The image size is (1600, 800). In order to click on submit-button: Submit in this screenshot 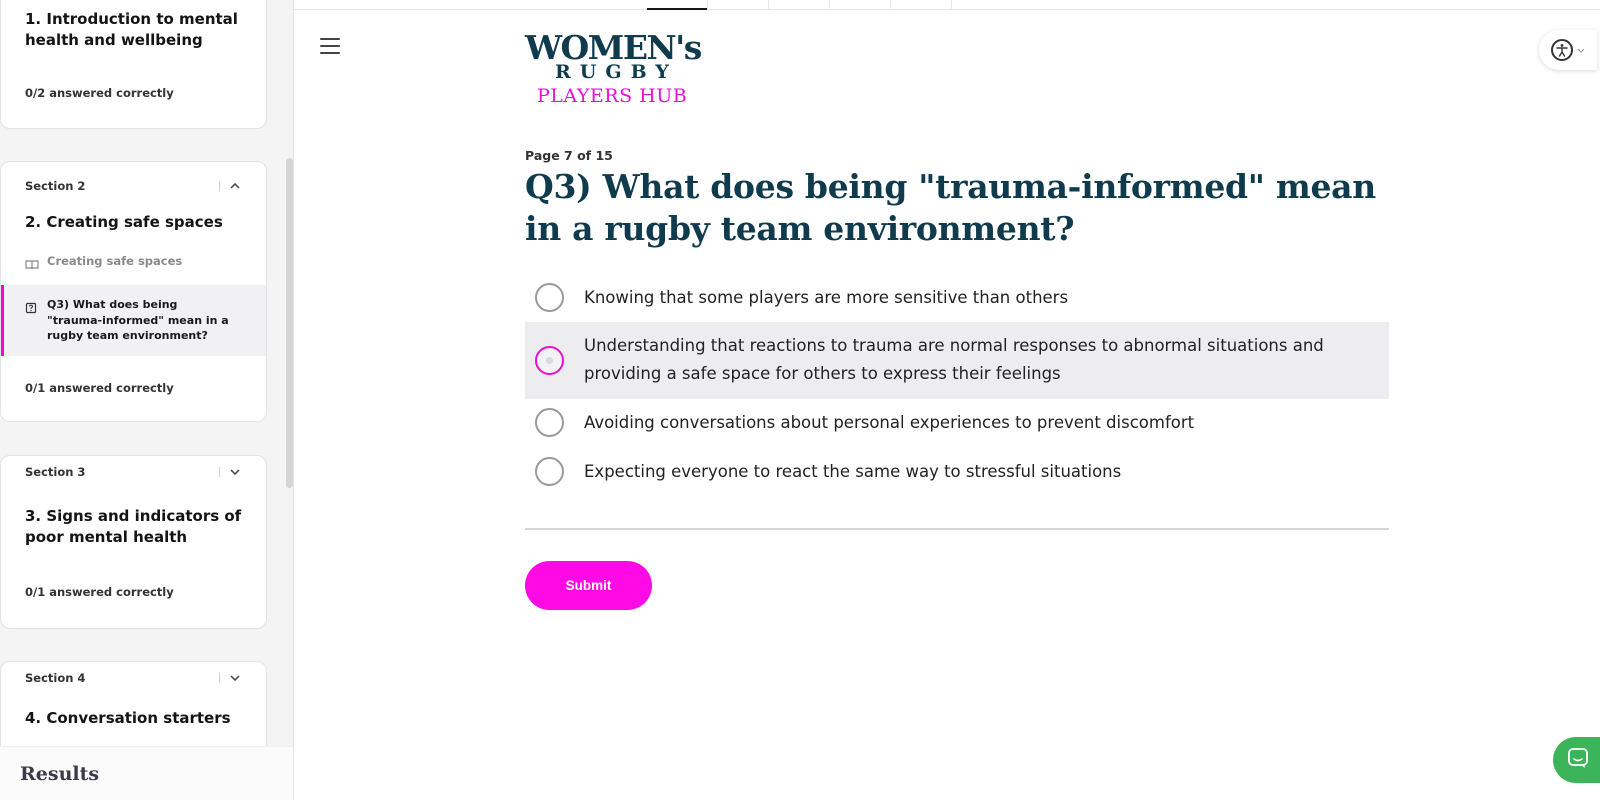, I will do `click(588, 585)`.